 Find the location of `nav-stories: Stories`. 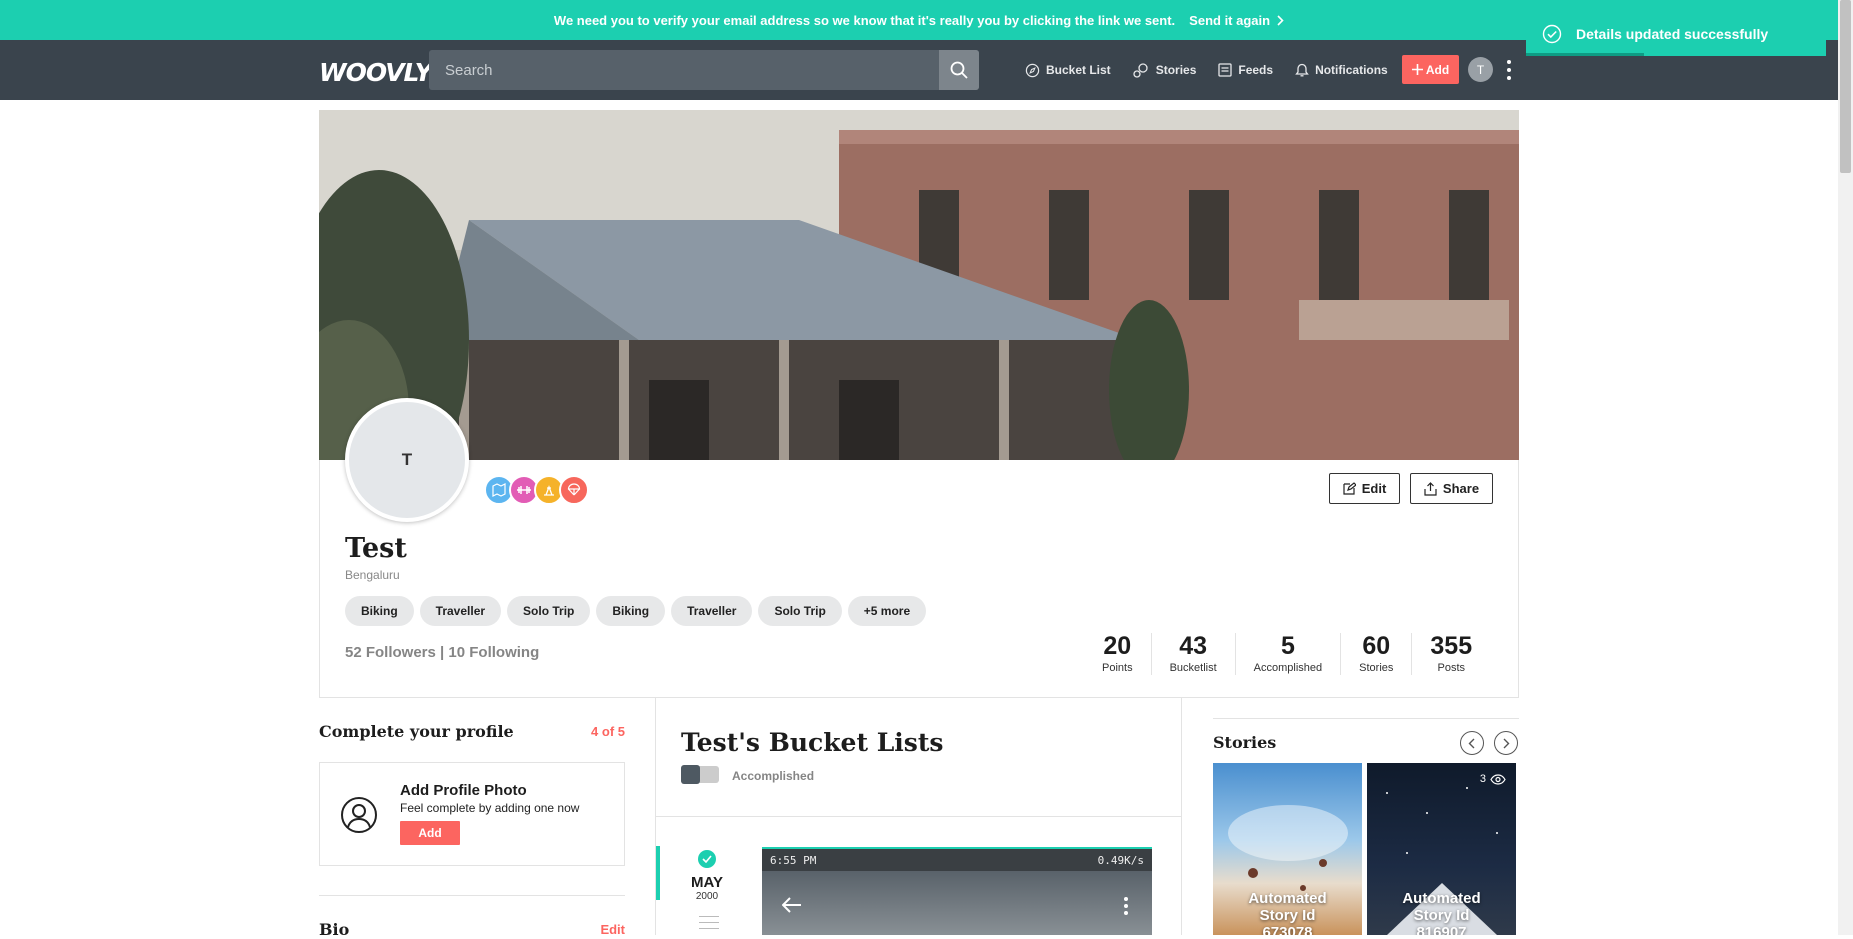

nav-stories: Stories is located at coordinates (1164, 70).